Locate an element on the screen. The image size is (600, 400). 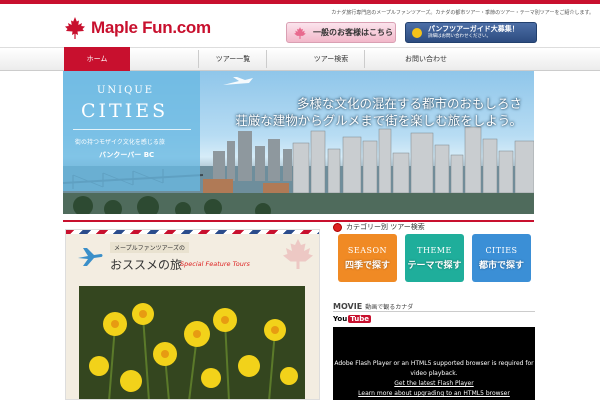
pamphlet-guide-button: パンフツアーガイド大募集！ 詳細はお問い合わせください。 is located at coordinates (471, 32).